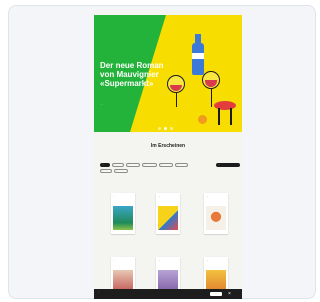  I want to click on hero-subtitle: ···, so click(101, 104).